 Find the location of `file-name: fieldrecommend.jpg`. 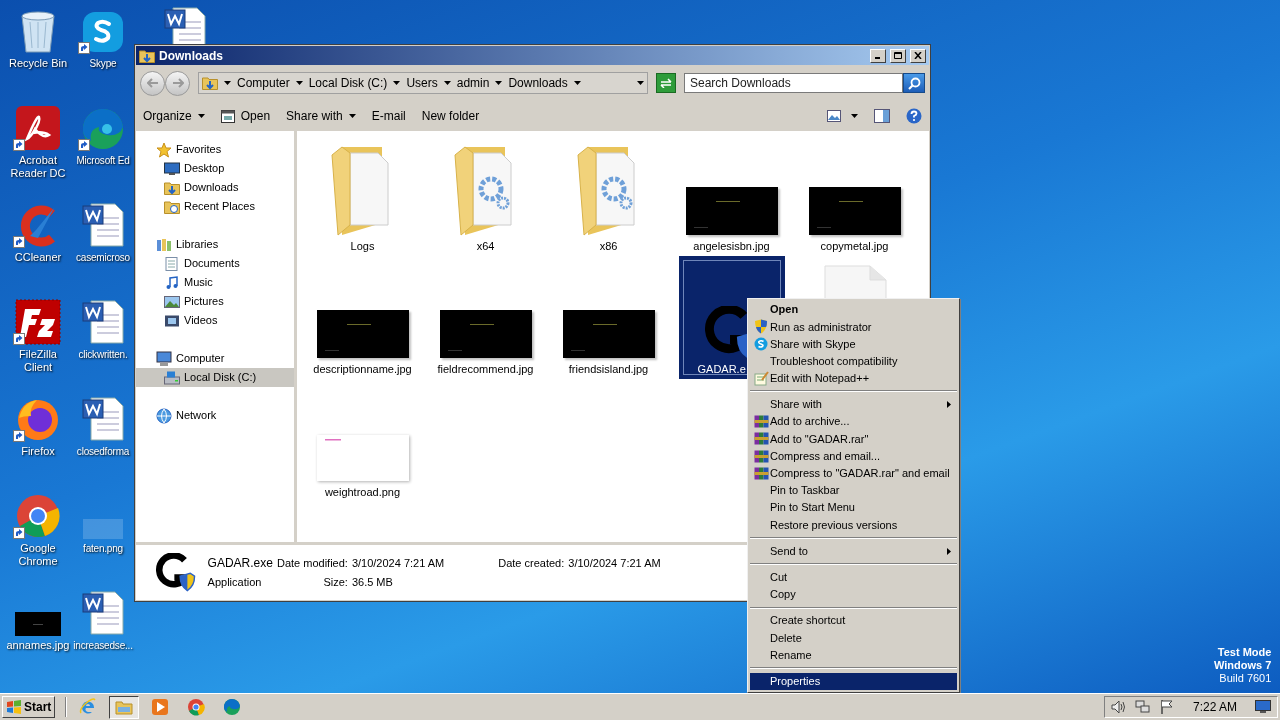

file-name: fieldrecommend.jpg is located at coordinates (485, 369).